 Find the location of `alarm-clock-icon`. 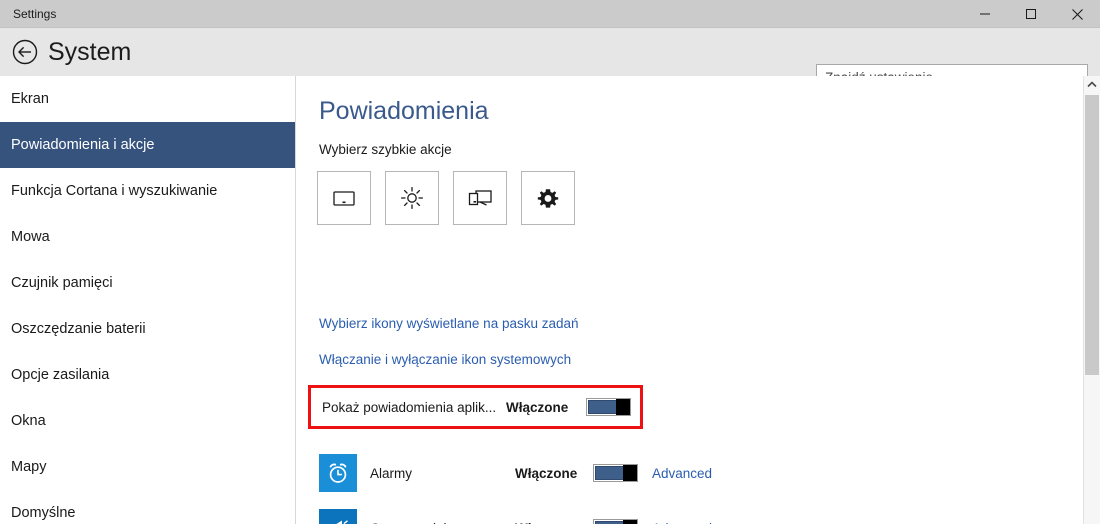

alarm-clock-icon is located at coordinates (338, 473).